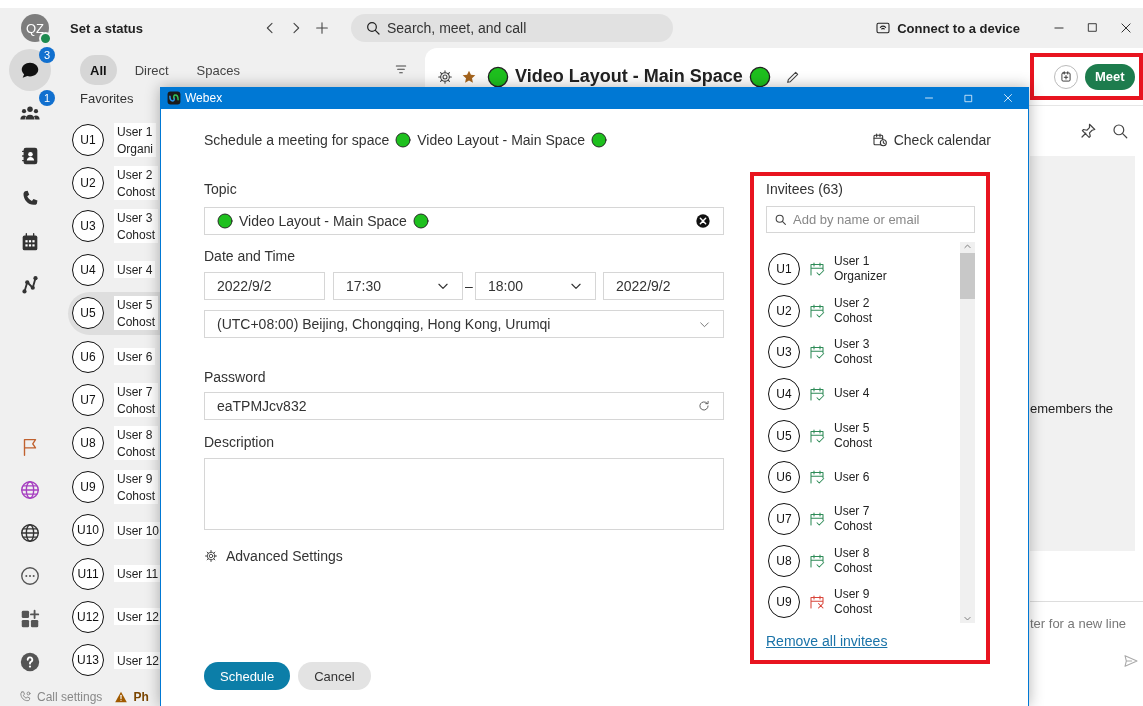 The height and width of the screenshot is (706, 1143). Describe the element at coordinates (398, 286) in the screenshot. I see `time-dropdown: 17:30` at that location.